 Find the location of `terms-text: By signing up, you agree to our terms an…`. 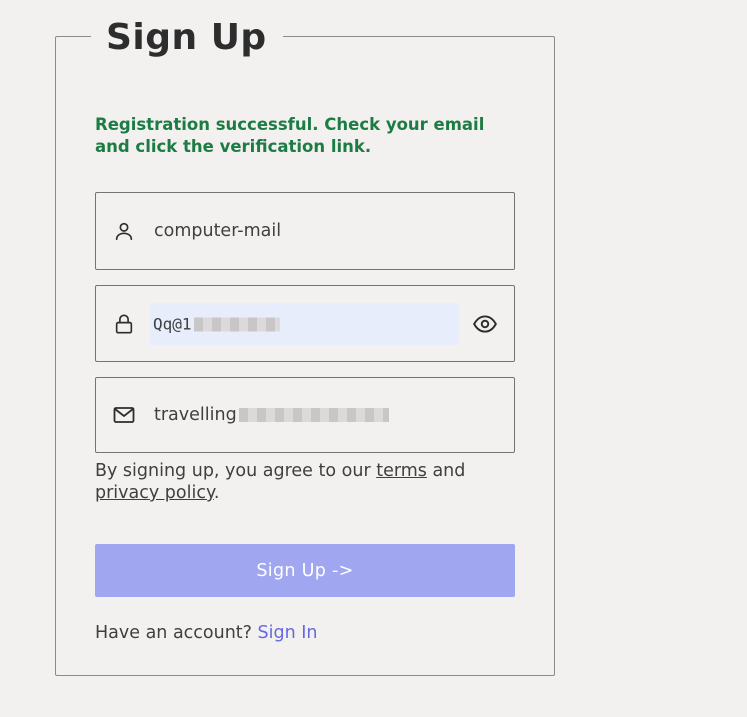

terms-text: By signing up, you agree to our terms an… is located at coordinates (280, 482).